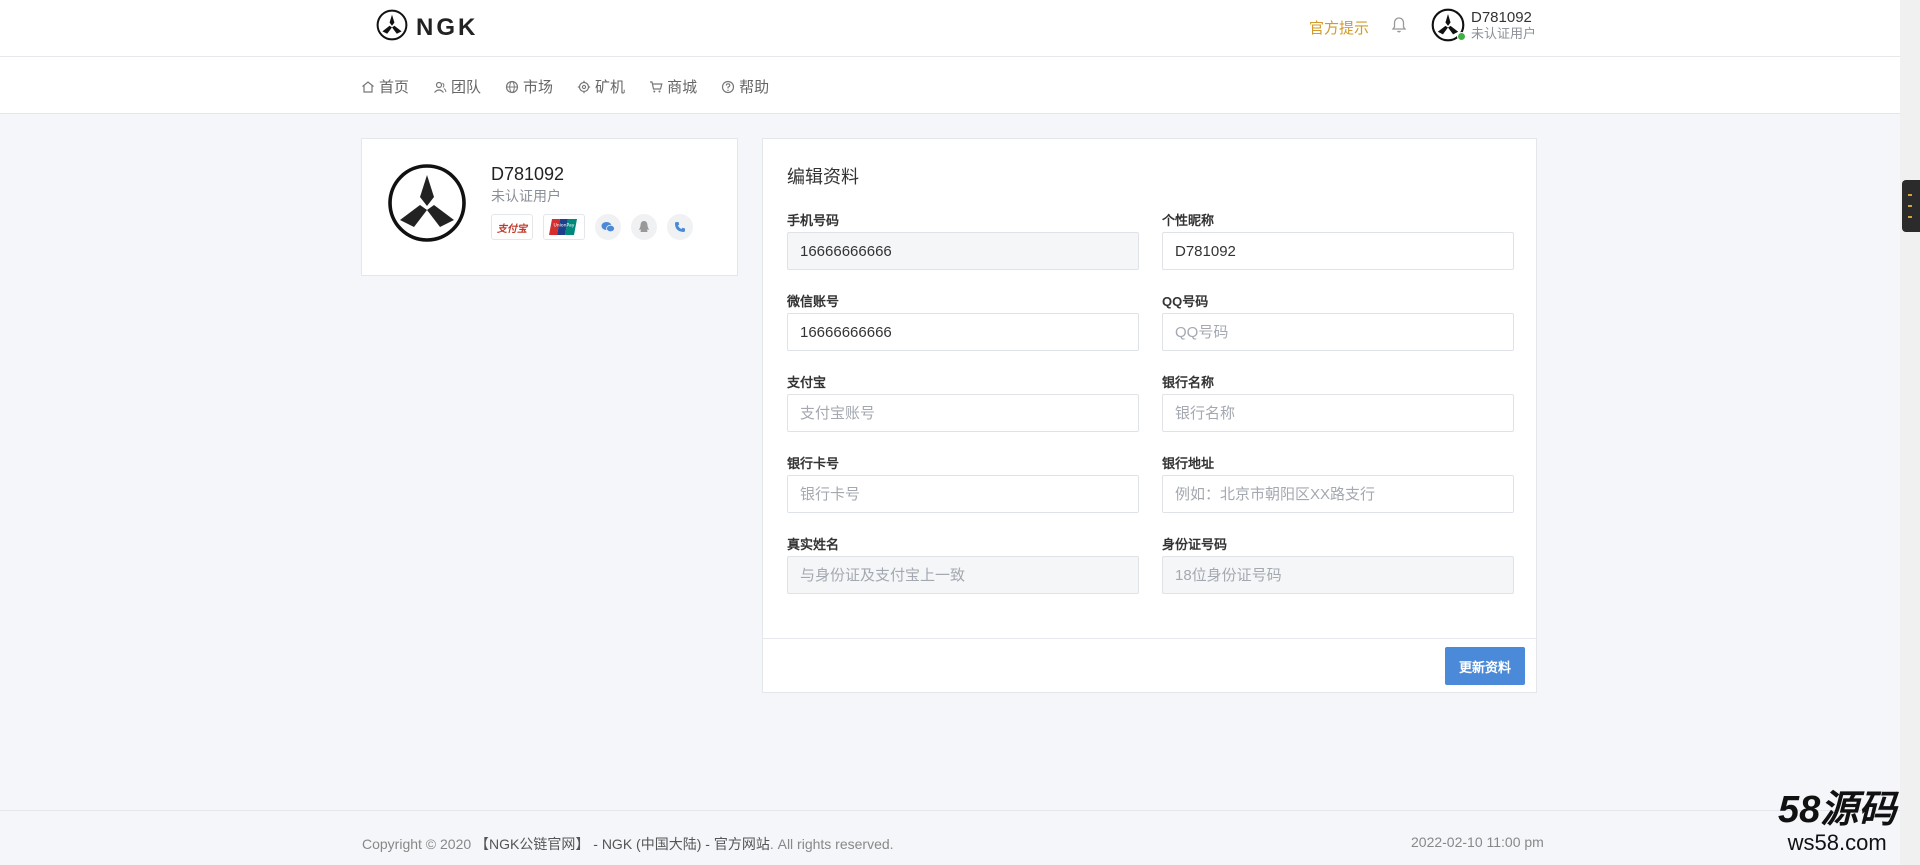 This screenshot has width=1920, height=865. Describe the element at coordinates (610, 87) in the screenshot. I see `nav-label: 矿机` at that location.